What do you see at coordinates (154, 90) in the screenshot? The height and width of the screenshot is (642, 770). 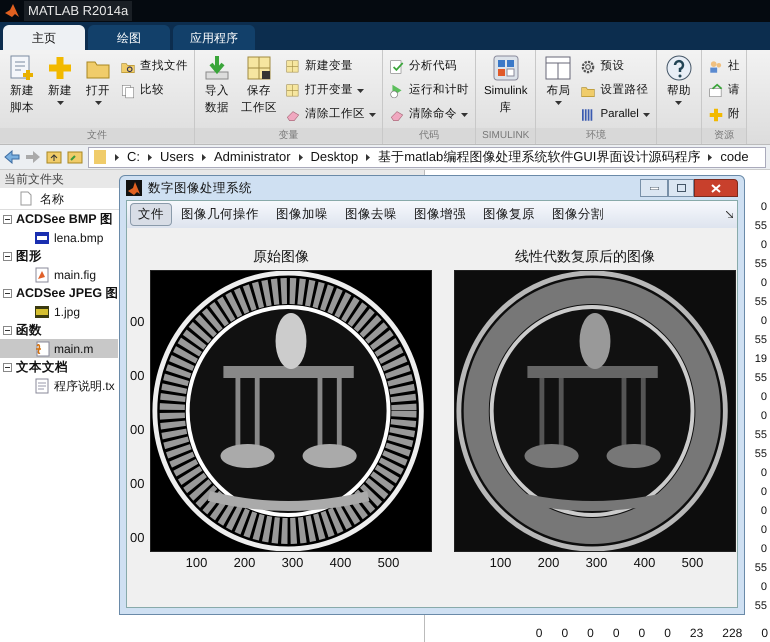 I see `toolstrip-button: 比较` at bounding box center [154, 90].